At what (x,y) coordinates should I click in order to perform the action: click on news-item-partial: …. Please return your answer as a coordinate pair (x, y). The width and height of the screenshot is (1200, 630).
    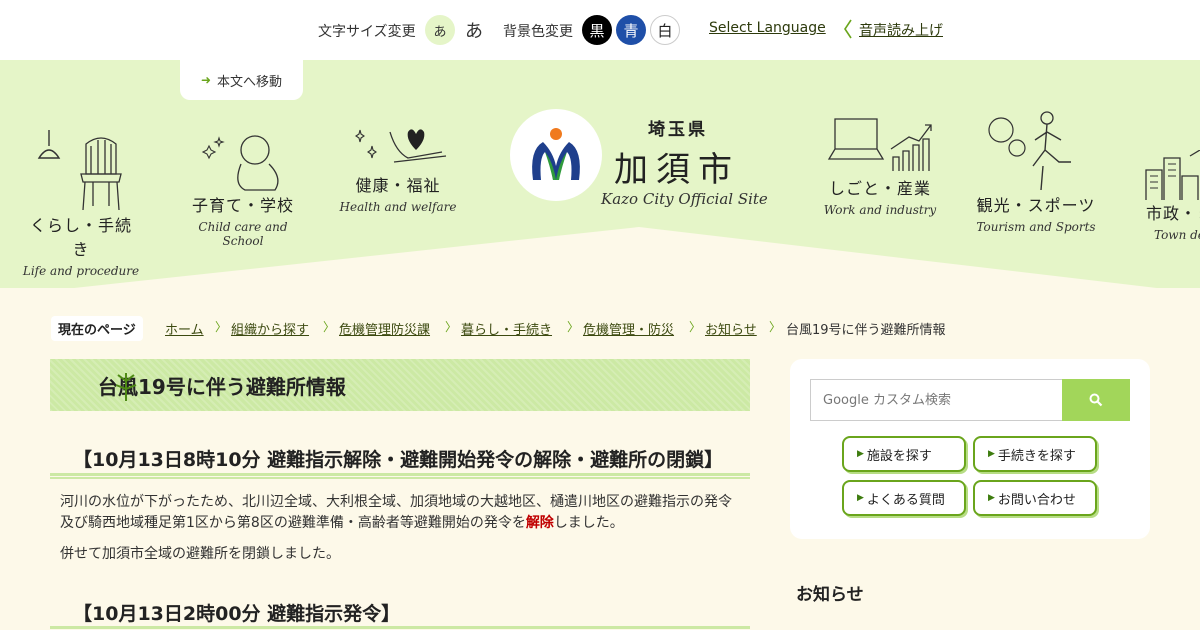
    Looking at the image, I should click on (824, 626).